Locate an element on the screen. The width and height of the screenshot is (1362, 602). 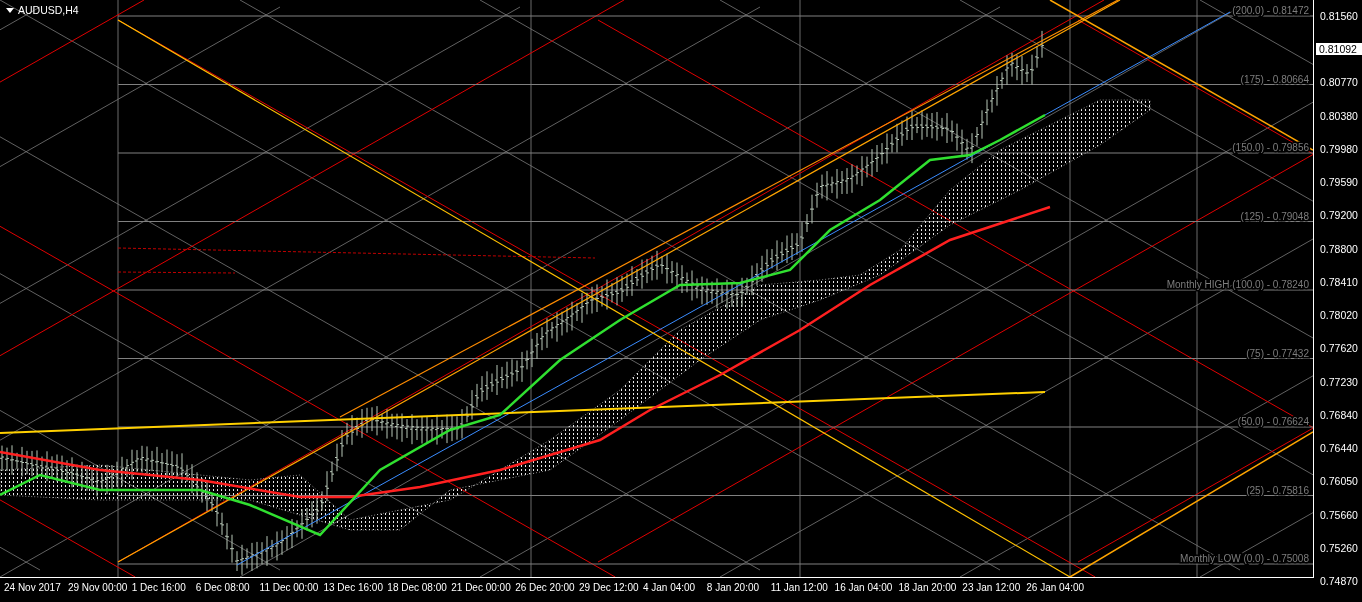
time-axis-label: 29 Dec 12:00 is located at coordinates (609, 588).